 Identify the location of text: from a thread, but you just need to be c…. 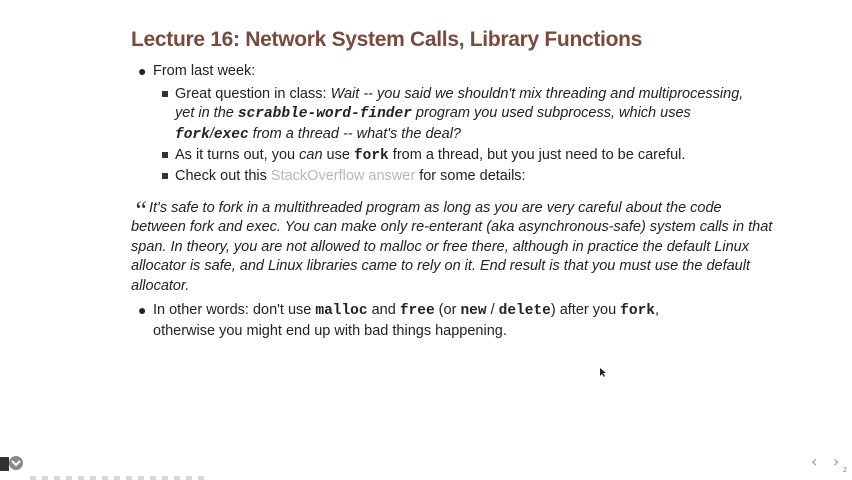
(537, 155).